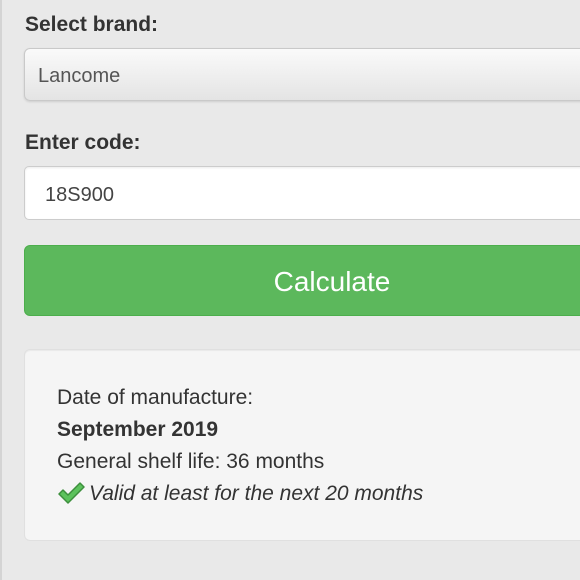 The height and width of the screenshot is (580, 580). I want to click on code-input: 18S900, so click(302, 193).